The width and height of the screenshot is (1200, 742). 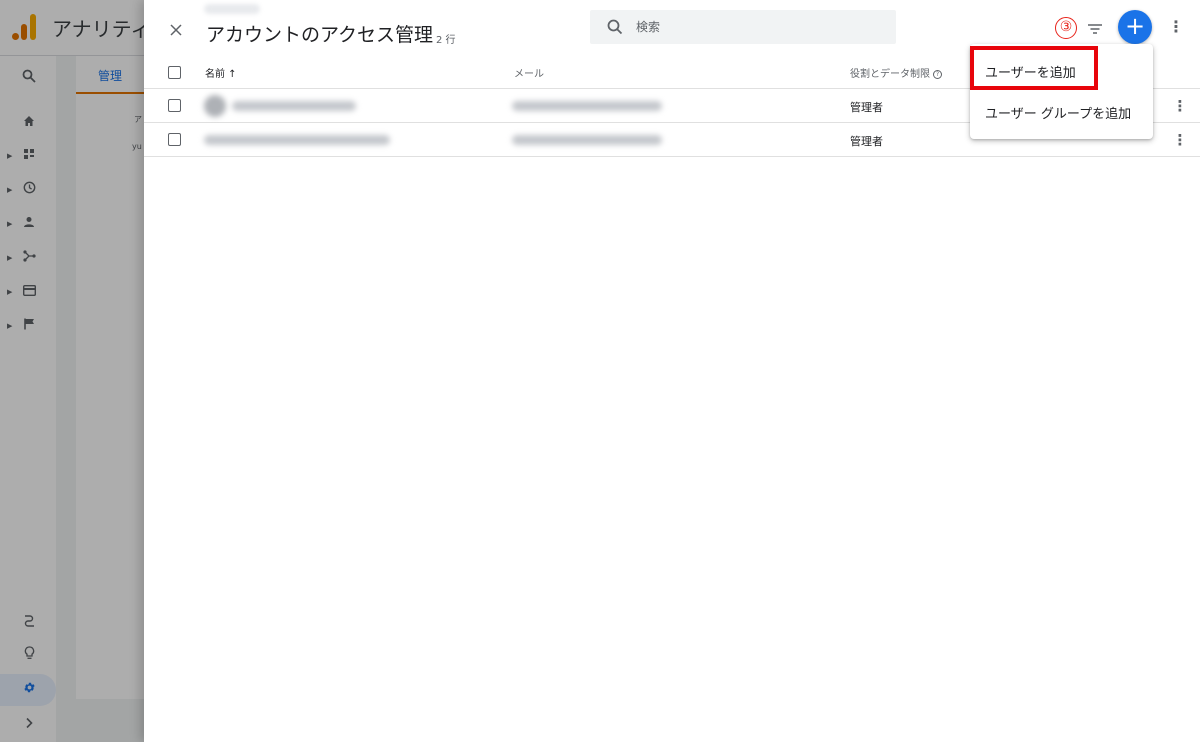 I want to click on close-icon, so click(x=176, y=30).